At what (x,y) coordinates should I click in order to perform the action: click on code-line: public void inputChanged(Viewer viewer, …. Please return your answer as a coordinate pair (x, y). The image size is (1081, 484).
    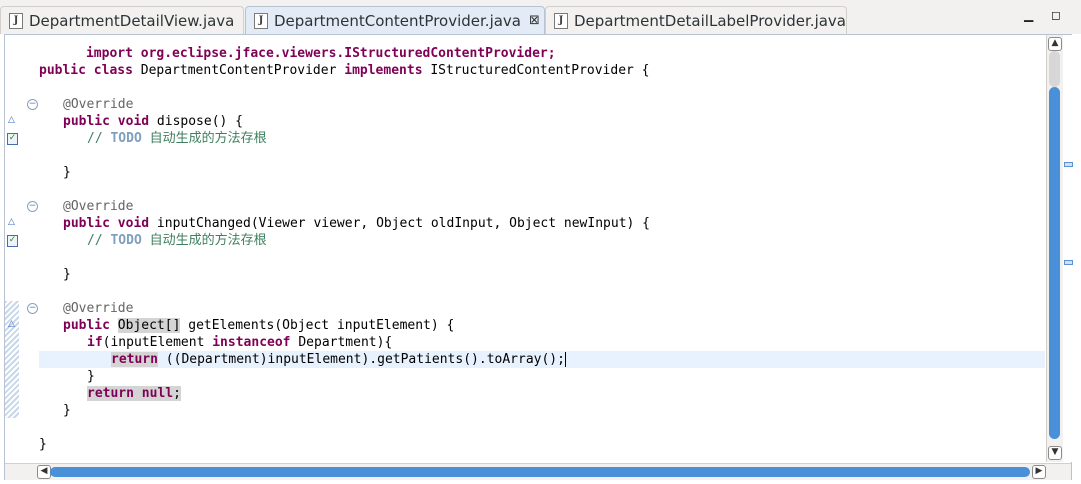
    Looking at the image, I should click on (356, 223).